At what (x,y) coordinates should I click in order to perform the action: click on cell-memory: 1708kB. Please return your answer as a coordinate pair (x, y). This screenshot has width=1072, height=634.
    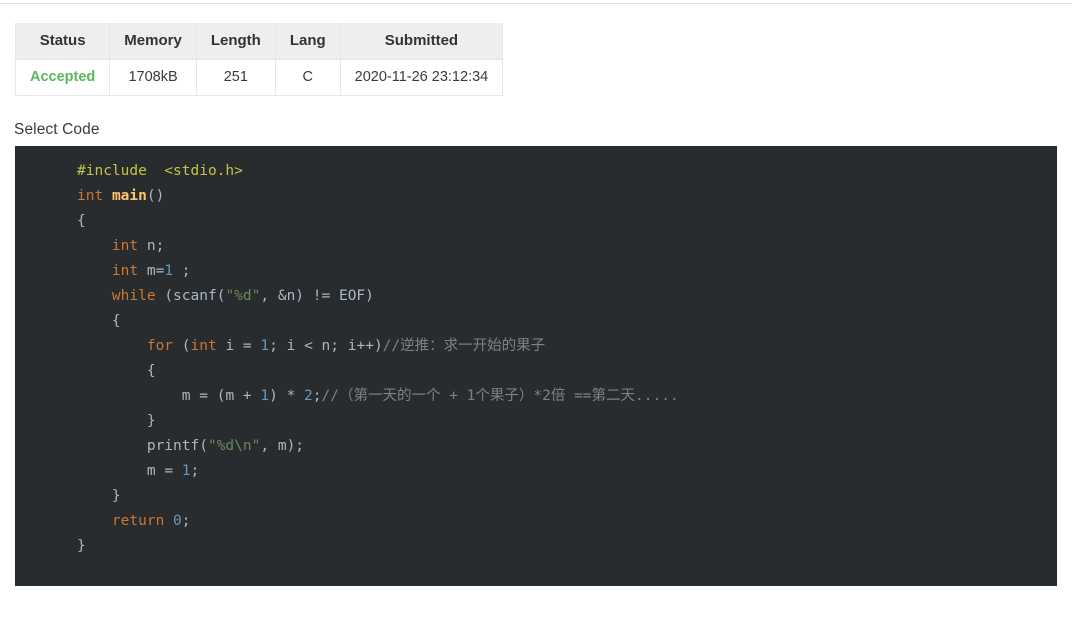
    Looking at the image, I should click on (153, 77).